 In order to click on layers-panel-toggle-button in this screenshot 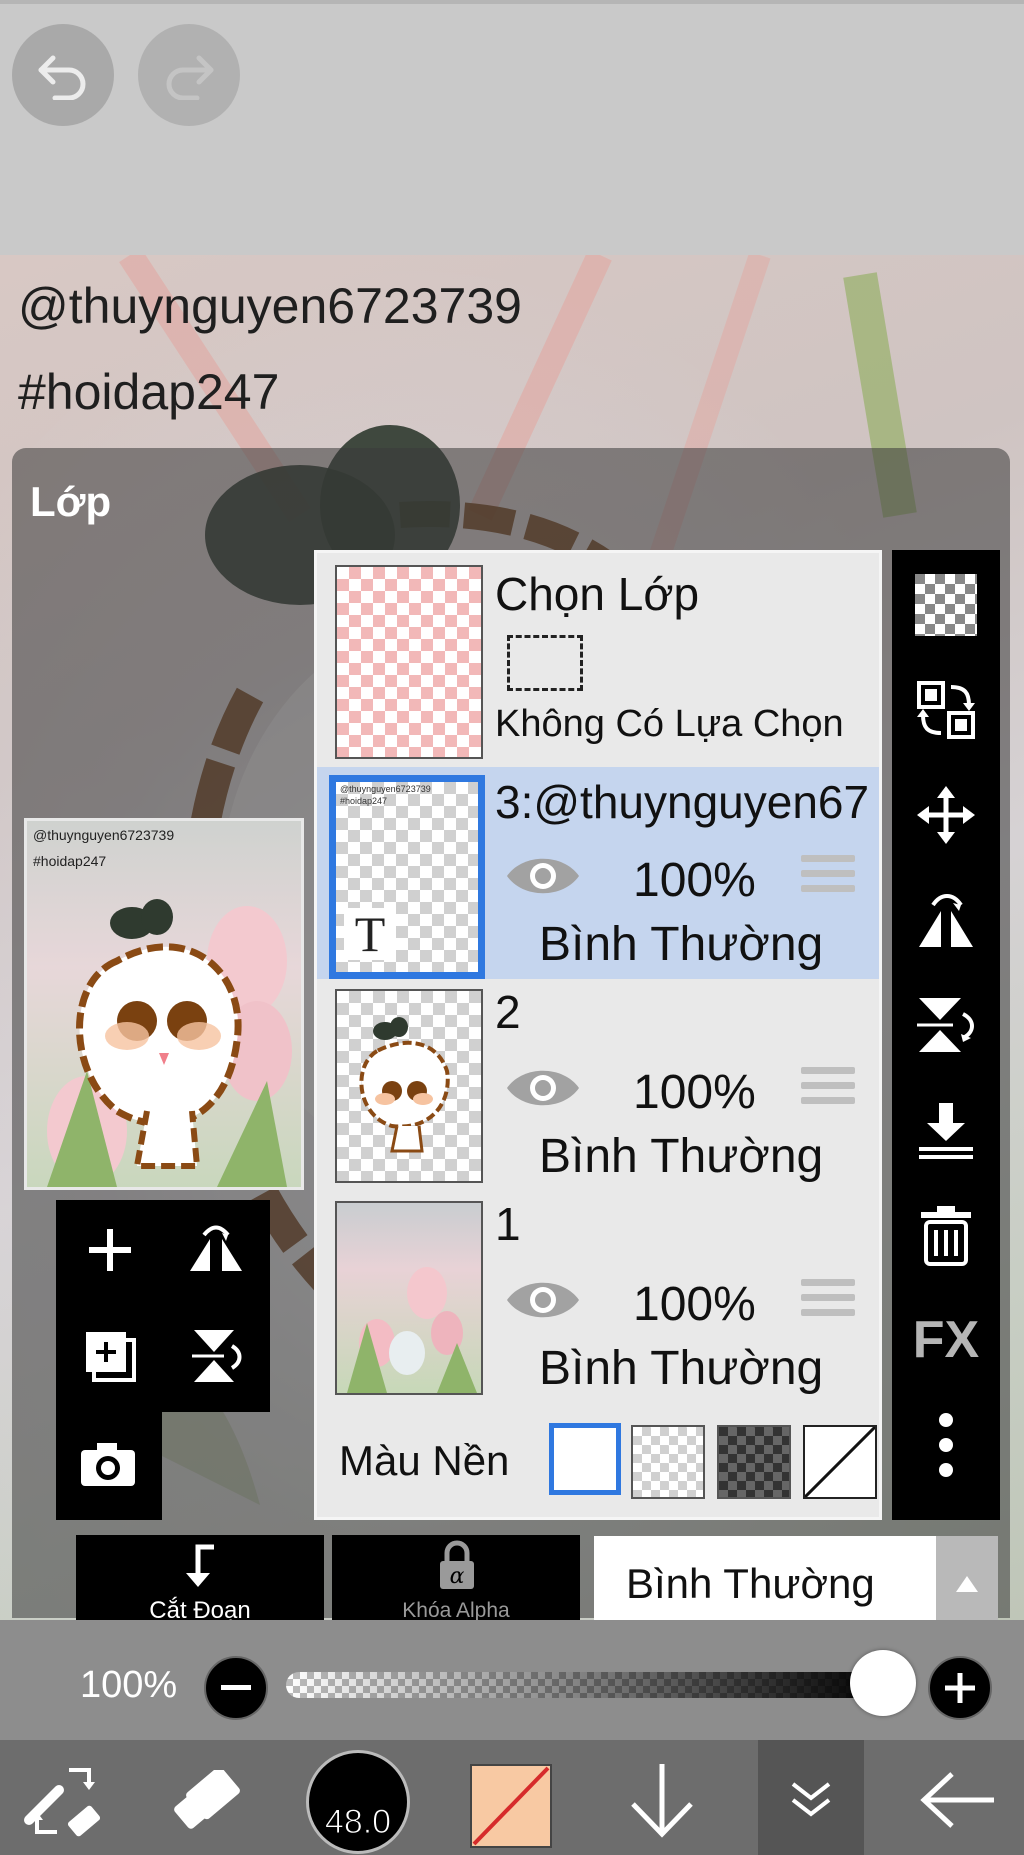, I will do `click(811, 1797)`.